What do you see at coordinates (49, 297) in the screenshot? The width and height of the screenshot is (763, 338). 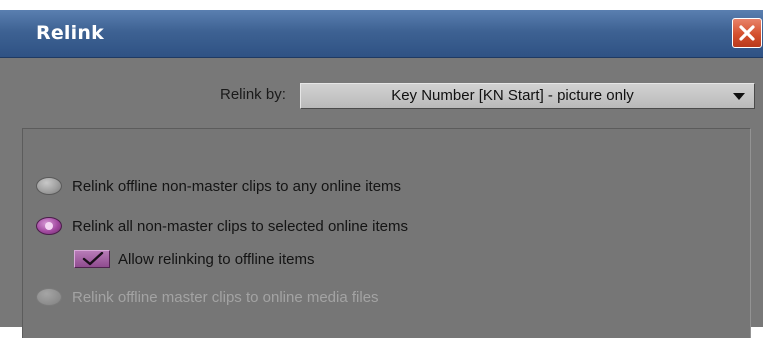 I see `radio-relink-offline-master` at bounding box center [49, 297].